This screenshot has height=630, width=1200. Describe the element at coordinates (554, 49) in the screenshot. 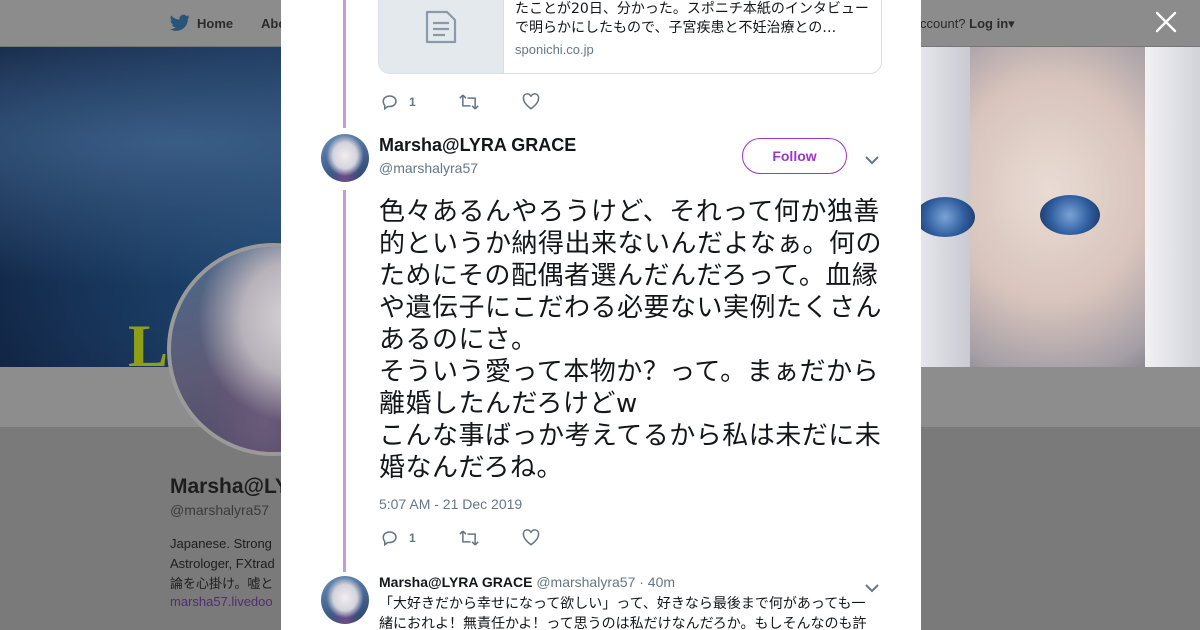

I see `card-domain: sponichi.co.jp` at that location.